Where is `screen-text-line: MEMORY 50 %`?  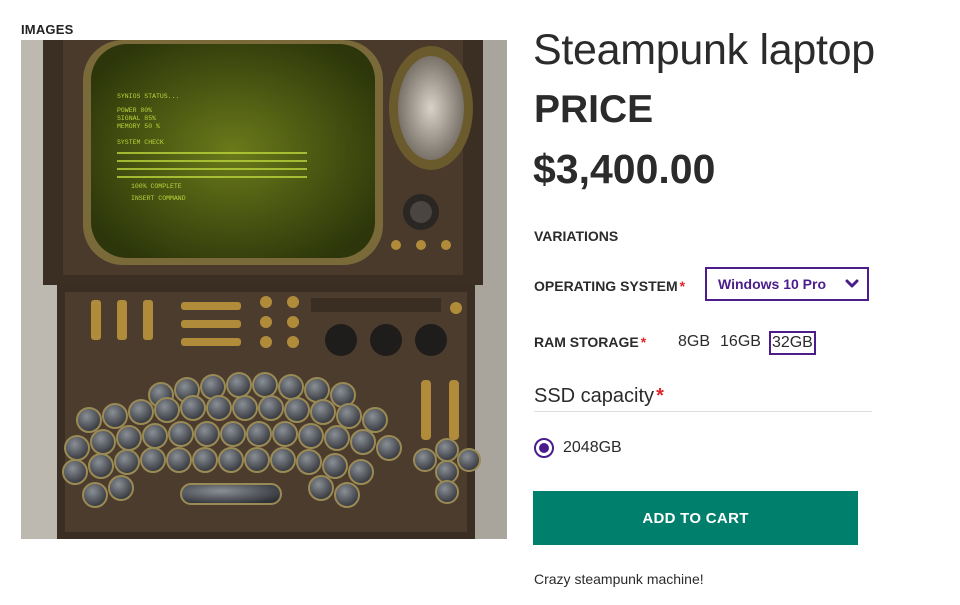 screen-text-line: MEMORY 50 % is located at coordinates (138, 126).